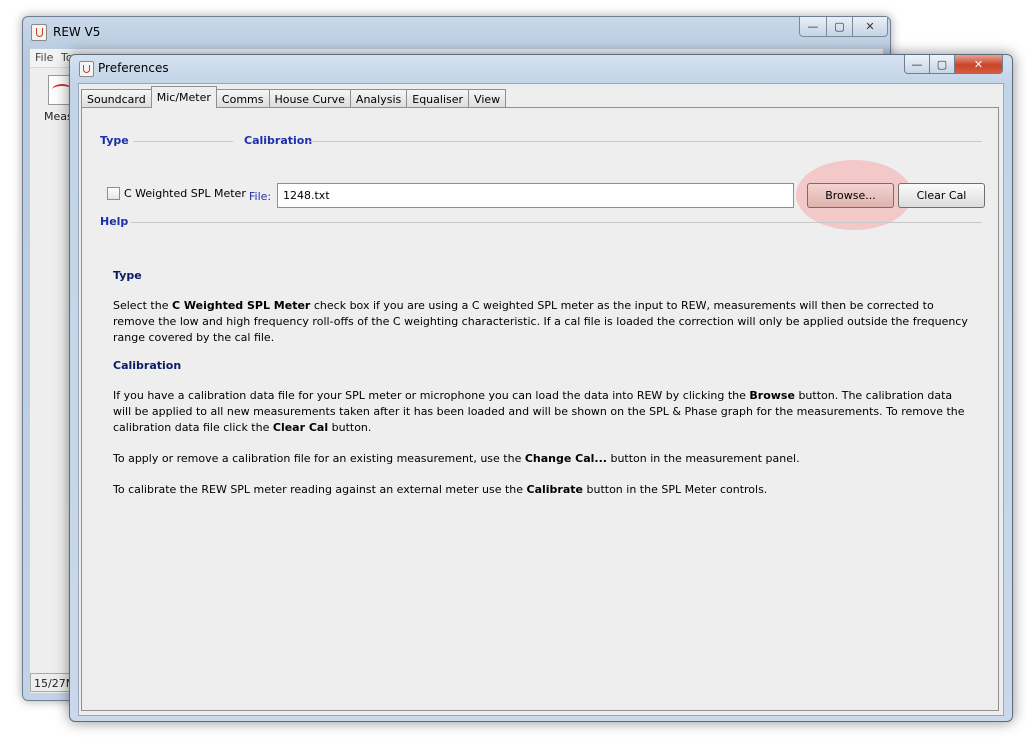 The image size is (1036, 742). Describe the element at coordinates (127, 275) in the screenshot. I see `help-type-title: Type` at that location.